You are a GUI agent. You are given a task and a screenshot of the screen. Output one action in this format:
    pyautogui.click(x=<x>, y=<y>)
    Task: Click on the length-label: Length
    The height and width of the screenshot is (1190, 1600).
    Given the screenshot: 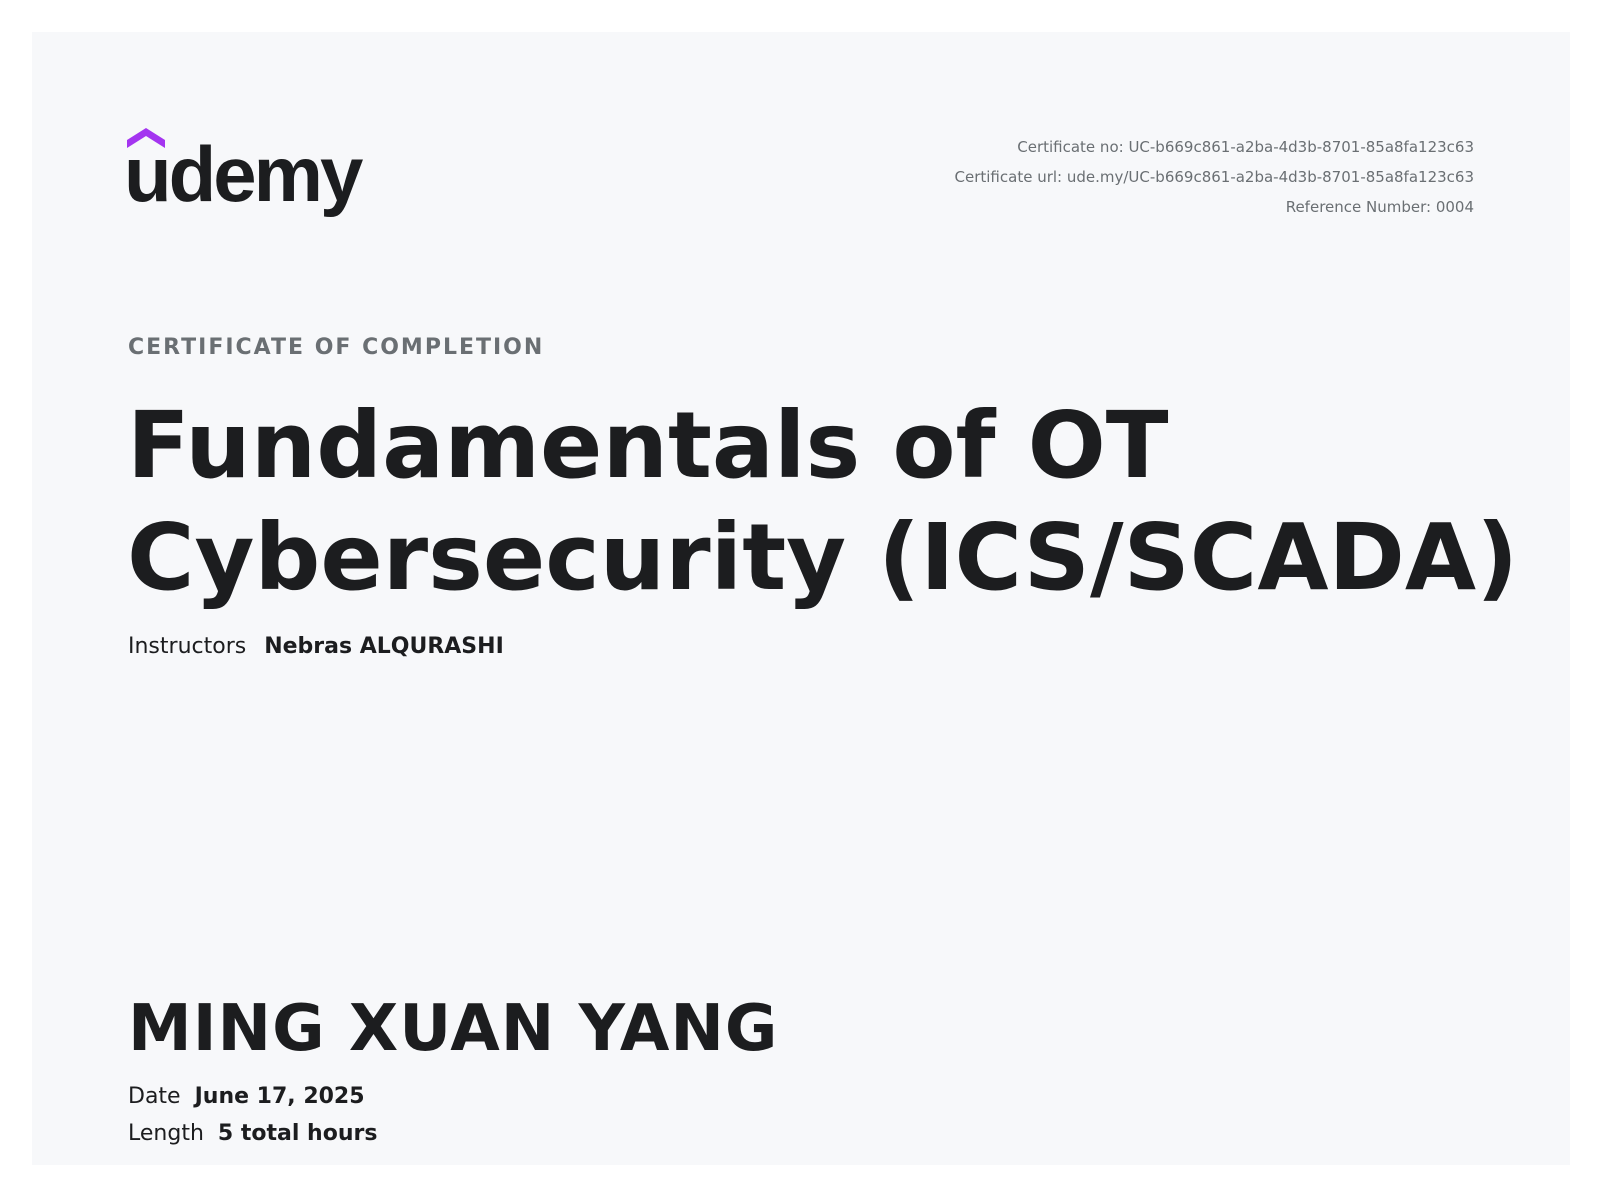 What is the action you would take?
    pyautogui.click(x=166, y=1133)
    